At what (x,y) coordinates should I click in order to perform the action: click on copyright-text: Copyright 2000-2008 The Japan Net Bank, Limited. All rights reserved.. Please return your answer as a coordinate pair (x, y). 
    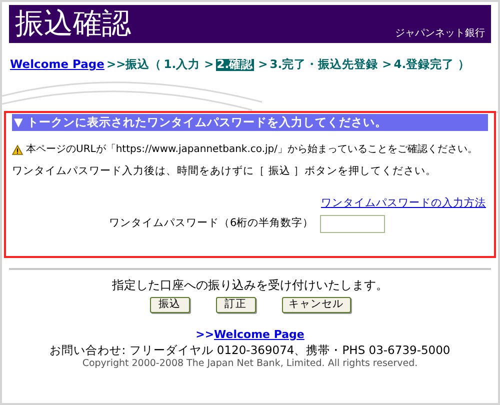
    Looking at the image, I should click on (250, 364).